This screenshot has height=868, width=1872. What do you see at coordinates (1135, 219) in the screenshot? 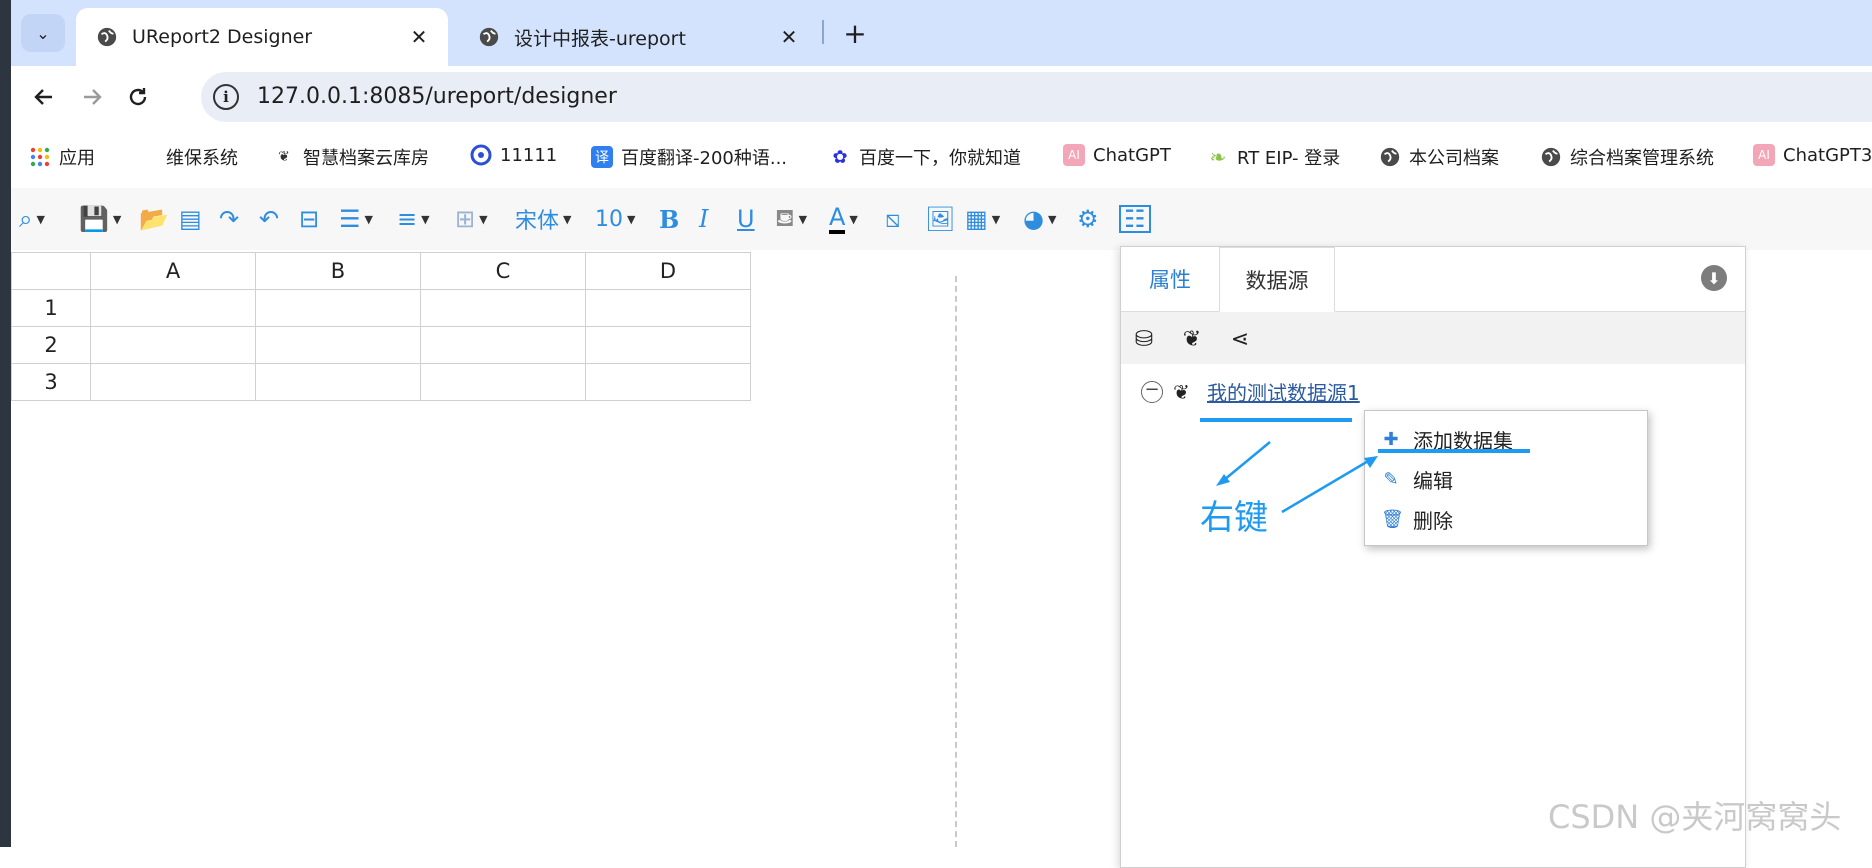
I see `properties-panel-toggle: ☷` at bounding box center [1135, 219].